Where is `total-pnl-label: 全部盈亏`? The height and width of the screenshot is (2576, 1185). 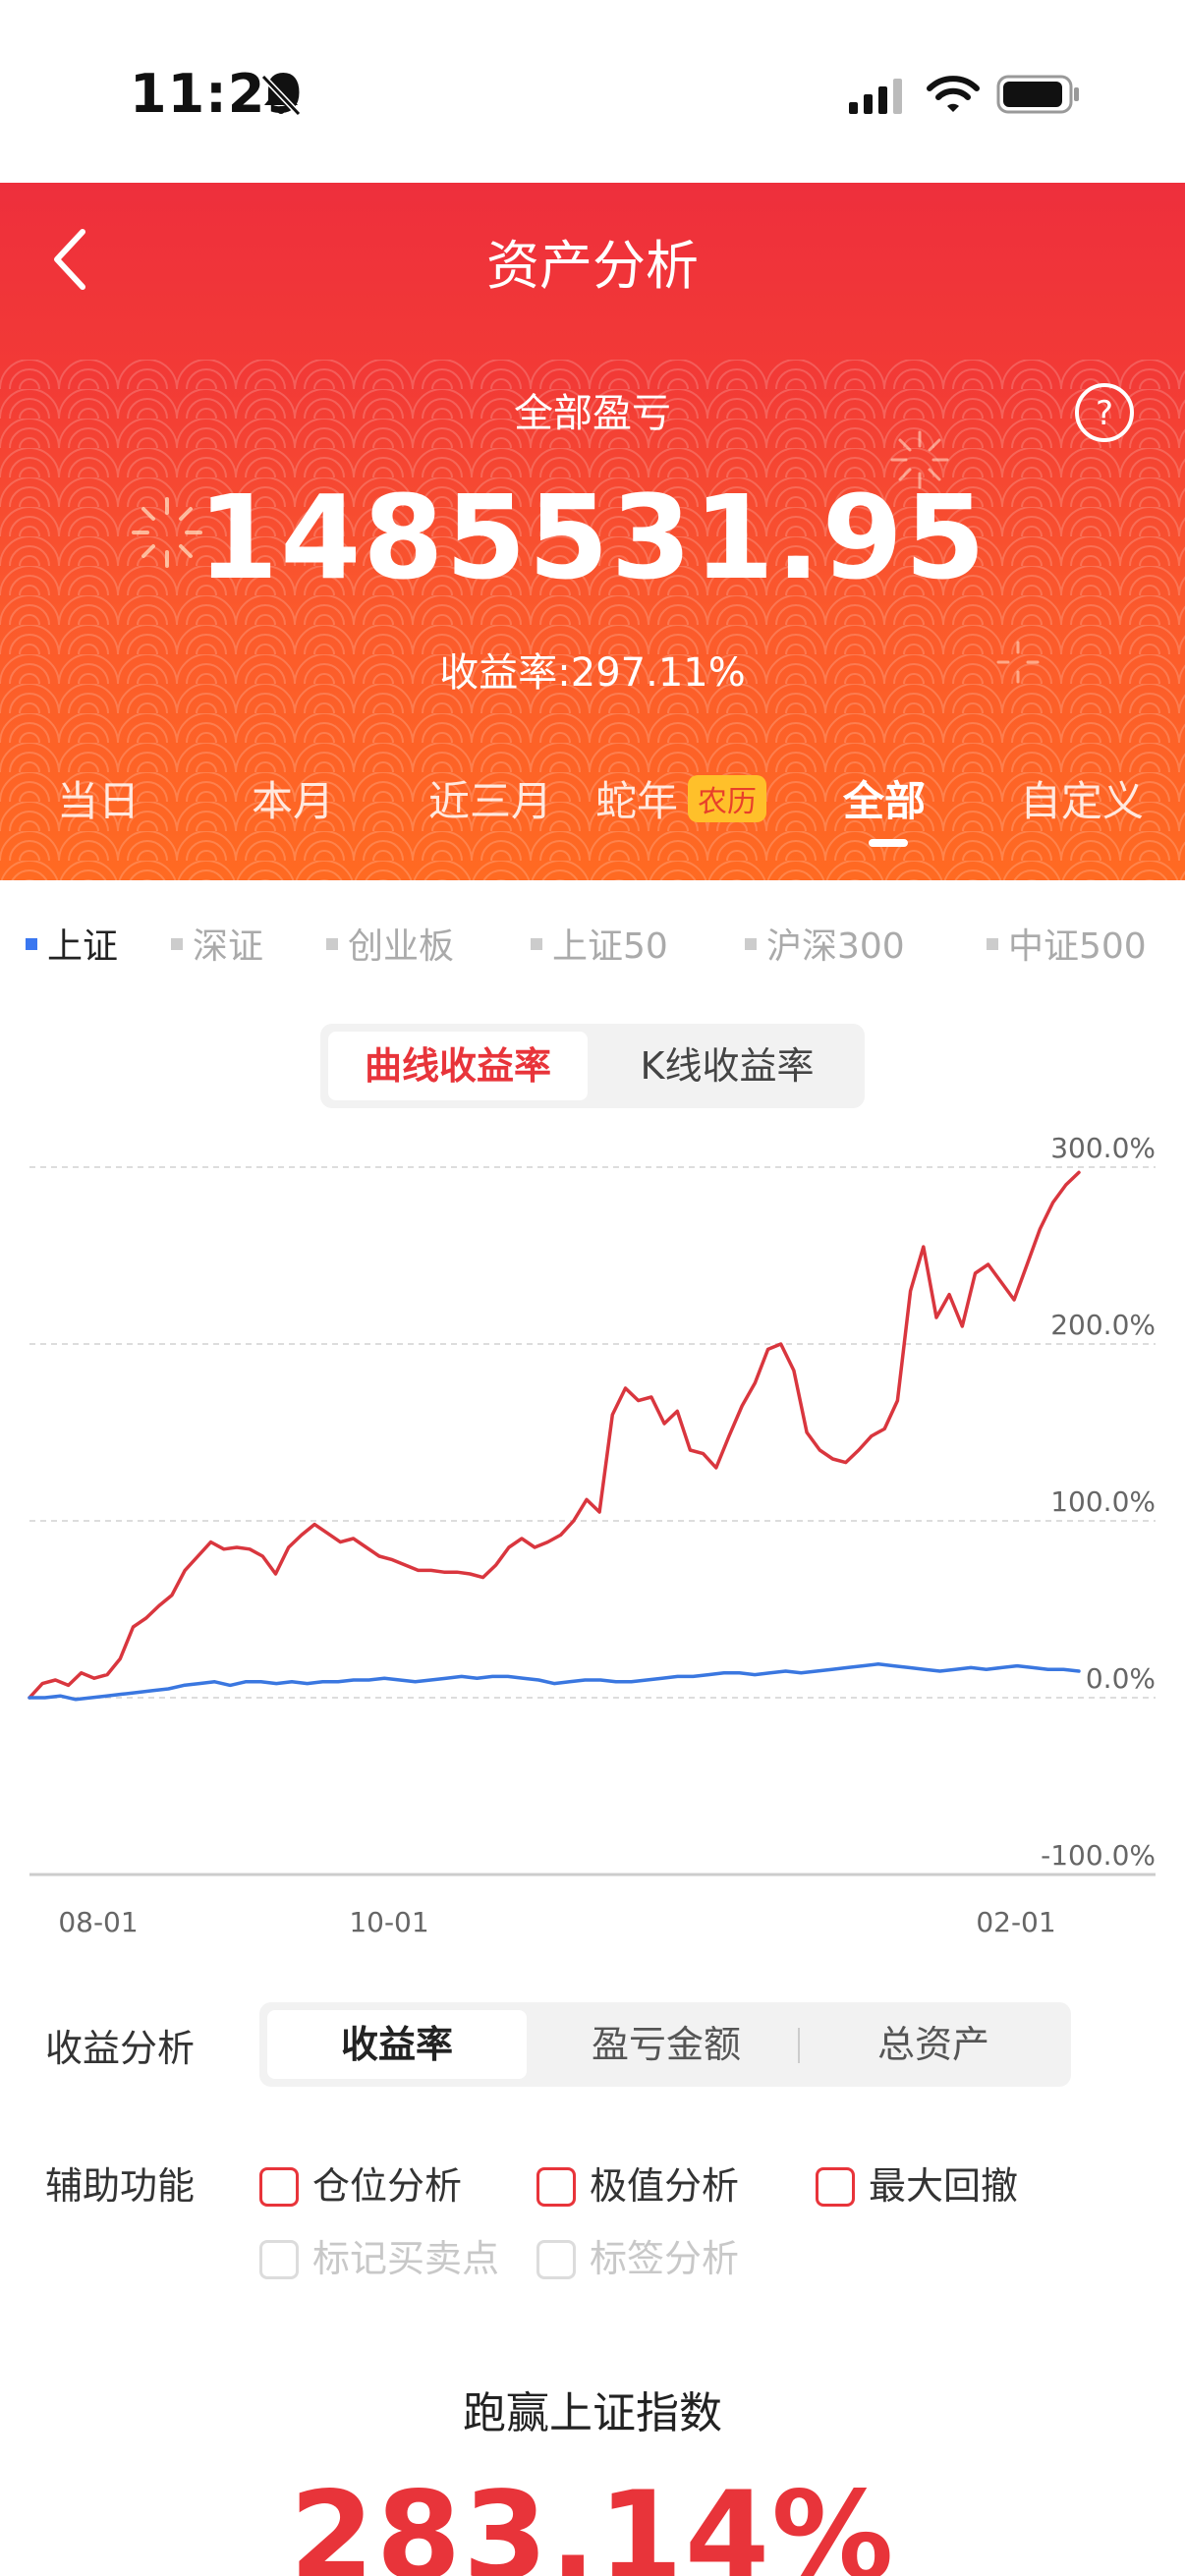 total-pnl-label: 全部盈亏 is located at coordinates (592, 413).